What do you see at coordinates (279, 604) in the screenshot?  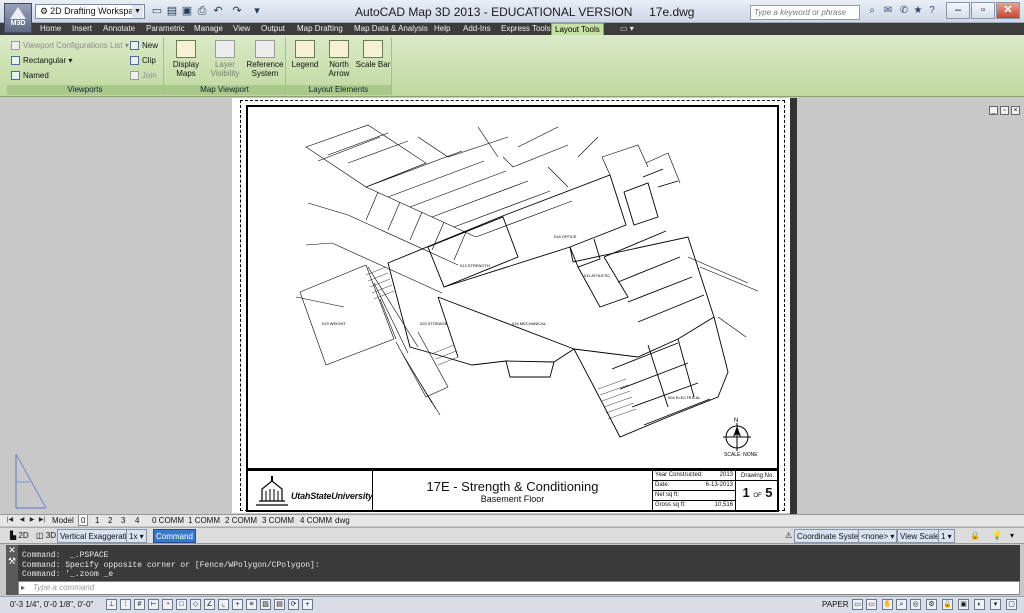 I see `quick-properties-icon: ▤` at bounding box center [279, 604].